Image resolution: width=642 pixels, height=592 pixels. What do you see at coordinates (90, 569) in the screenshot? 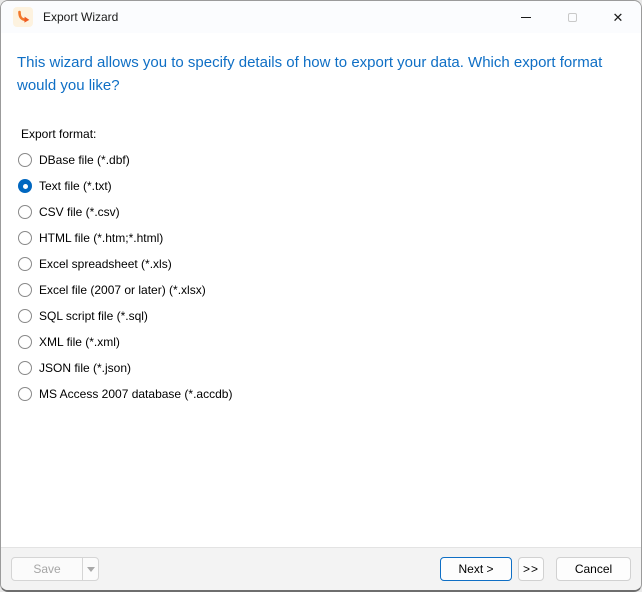
I see `save-dropdown-arrow-icon` at bounding box center [90, 569].